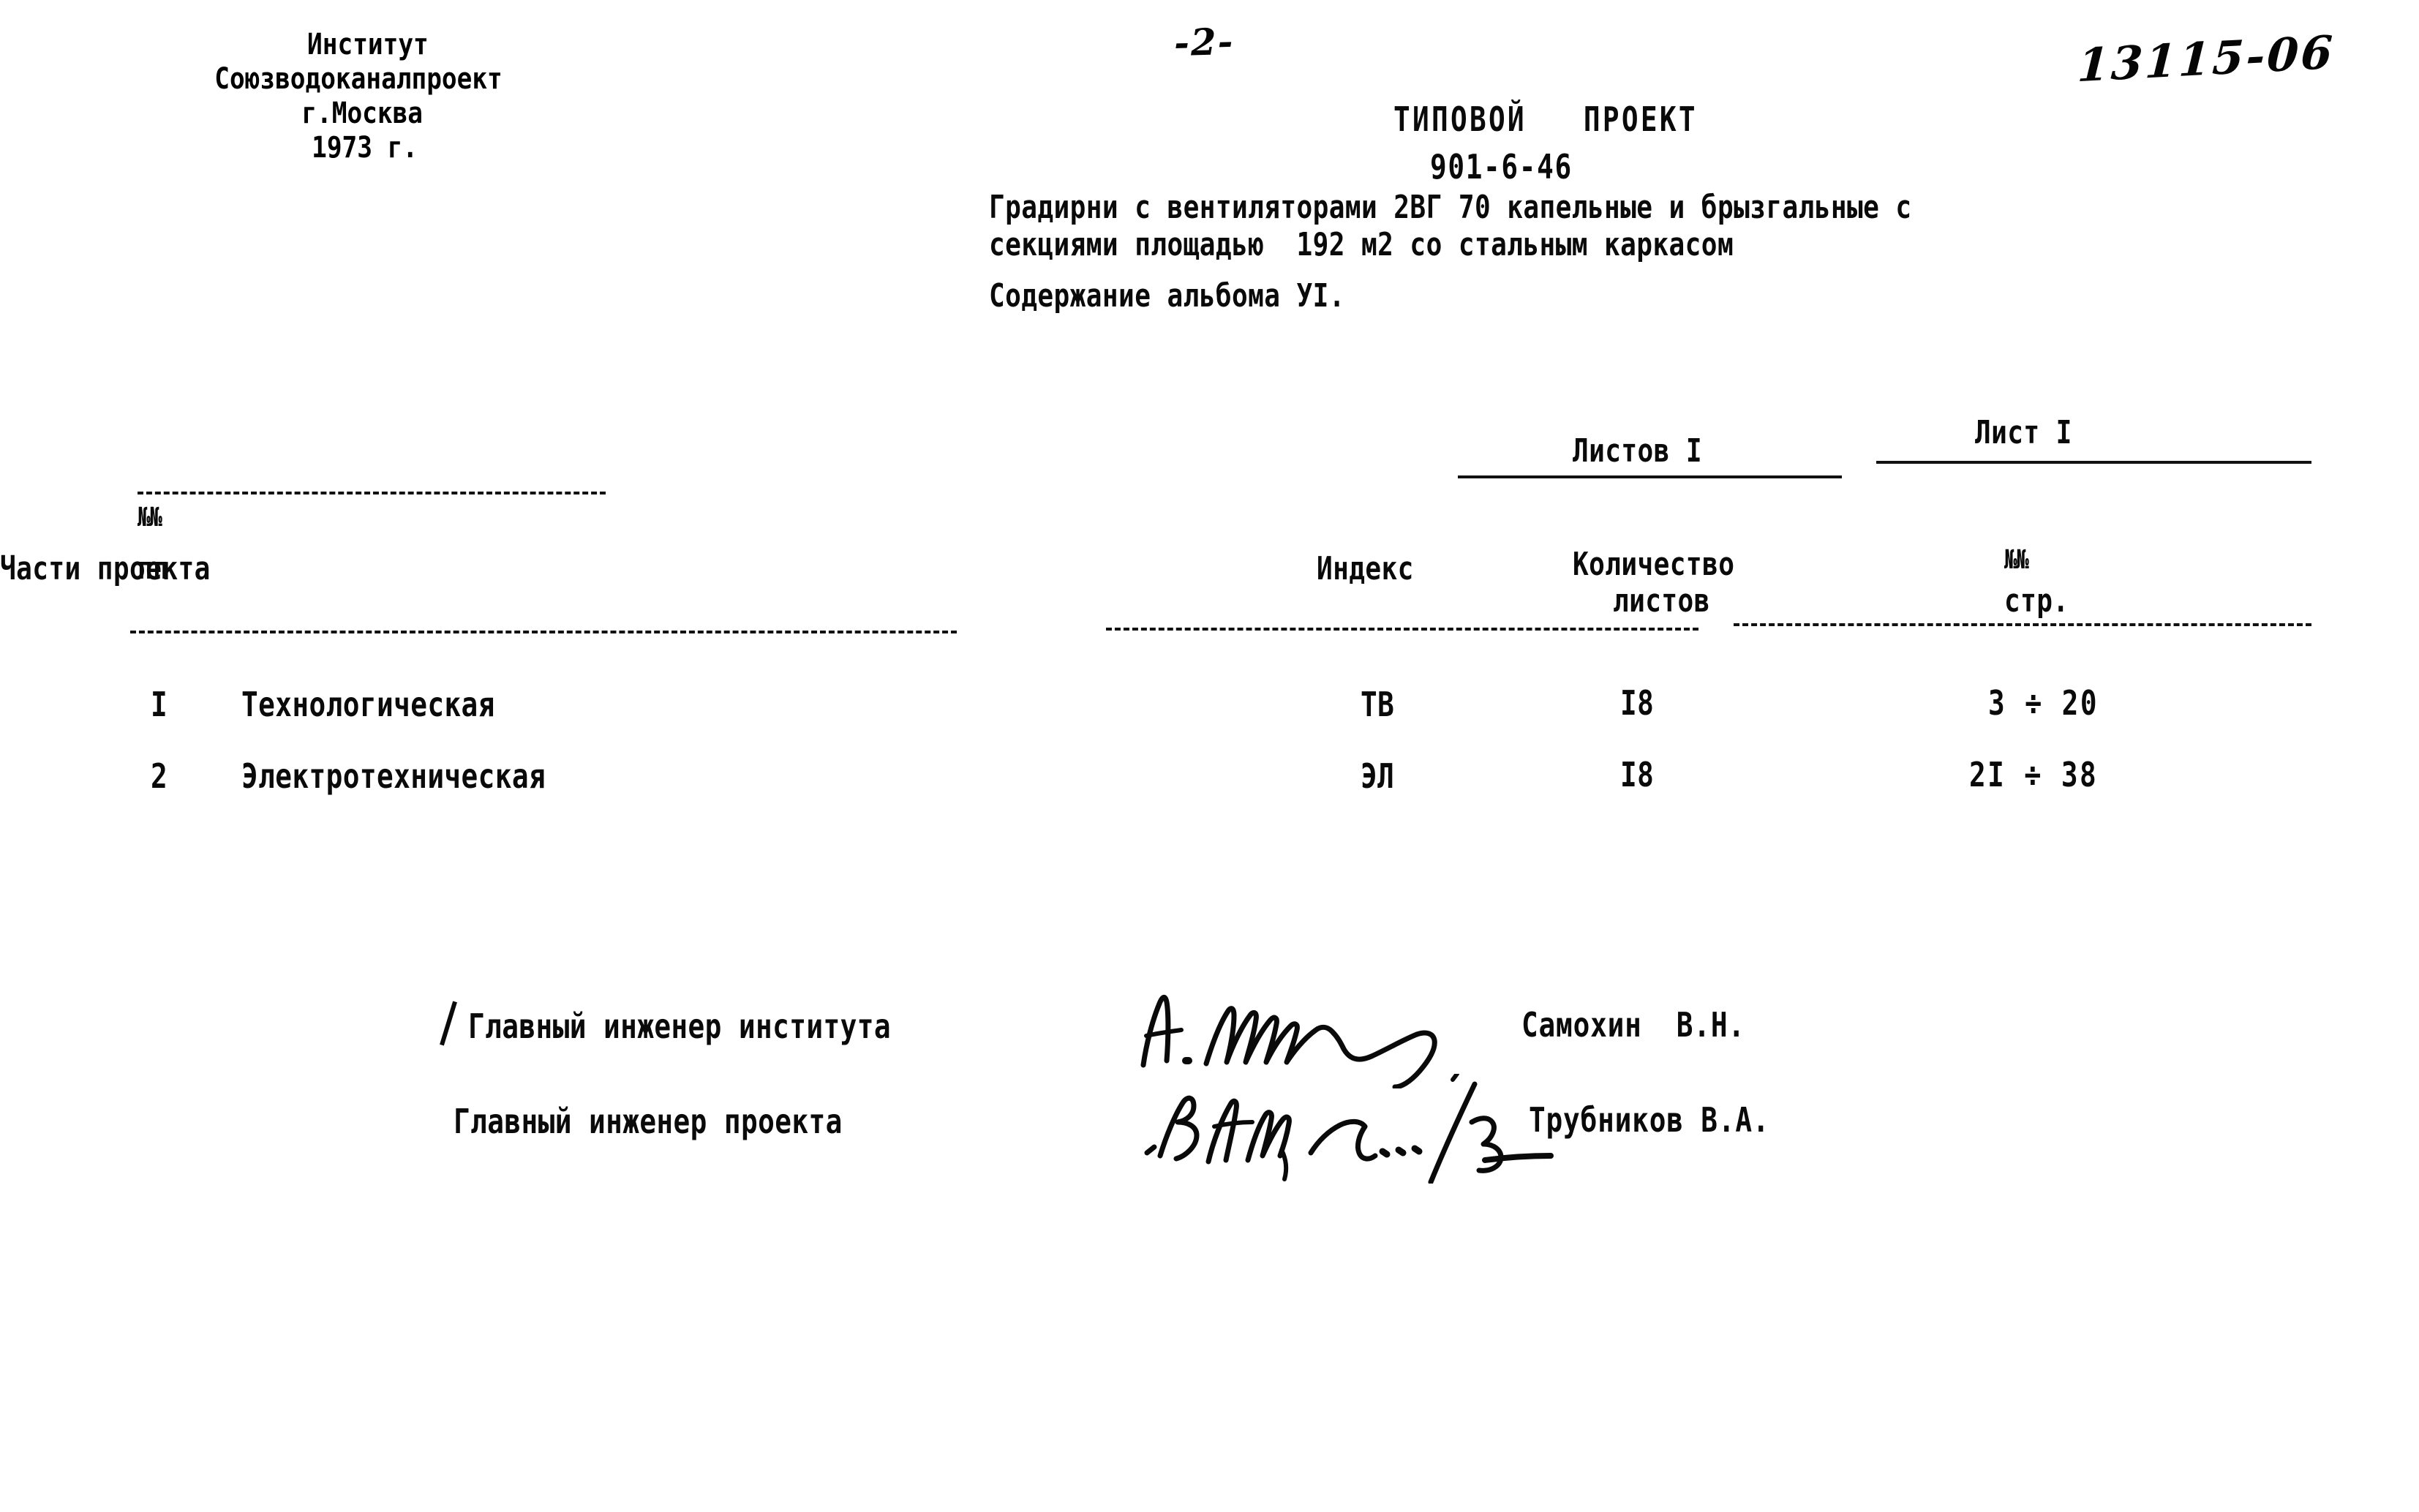 The height and width of the screenshot is (1512, 2419). Describe the element at coordinates (2043, 703) in the screenshot. I see `table-row-pages: 3 ÷ 20` at that location.